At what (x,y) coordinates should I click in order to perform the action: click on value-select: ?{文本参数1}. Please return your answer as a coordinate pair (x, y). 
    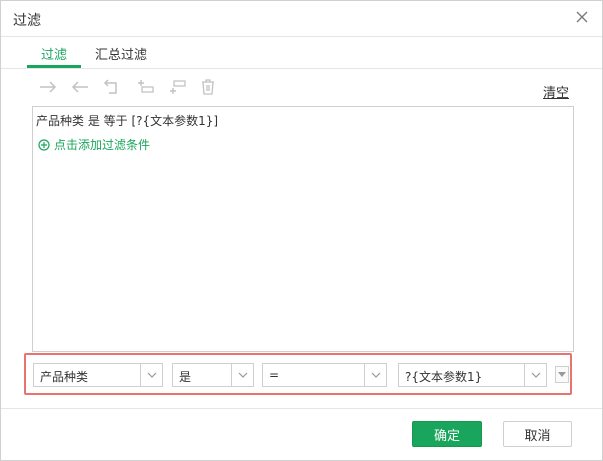
    Looking at the image, I should click on (472, 375).